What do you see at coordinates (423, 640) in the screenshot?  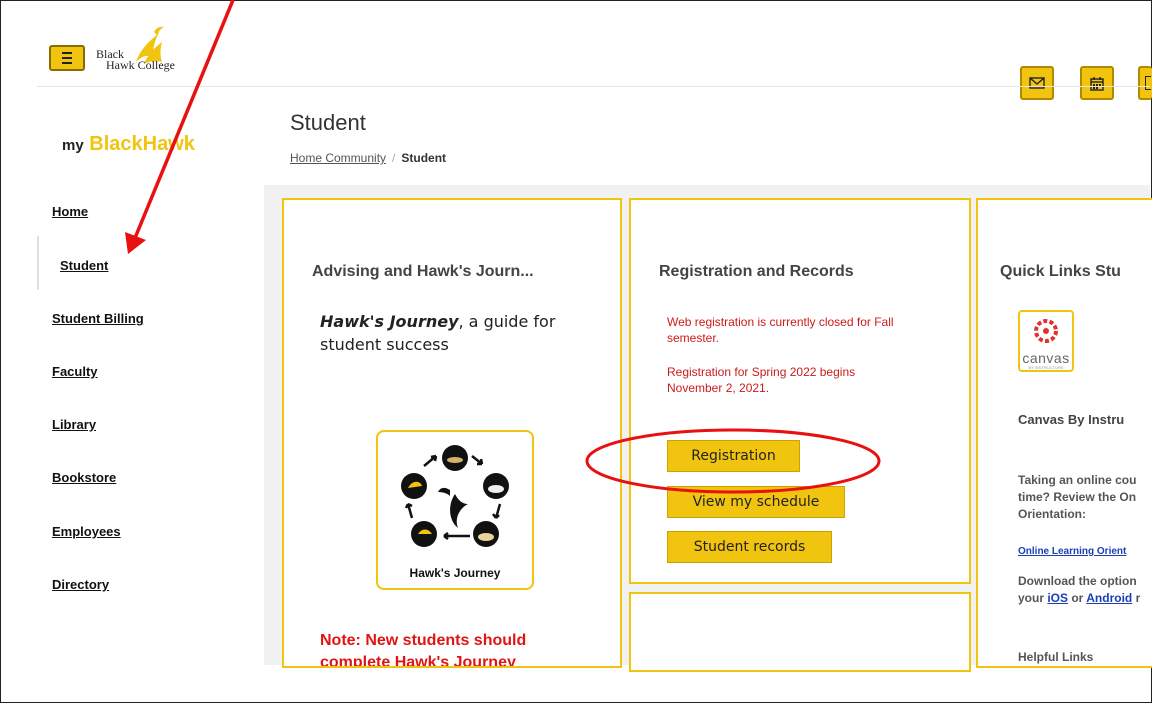 I see `note-line-1: Note: New students should` at bounding box center [423, 640].